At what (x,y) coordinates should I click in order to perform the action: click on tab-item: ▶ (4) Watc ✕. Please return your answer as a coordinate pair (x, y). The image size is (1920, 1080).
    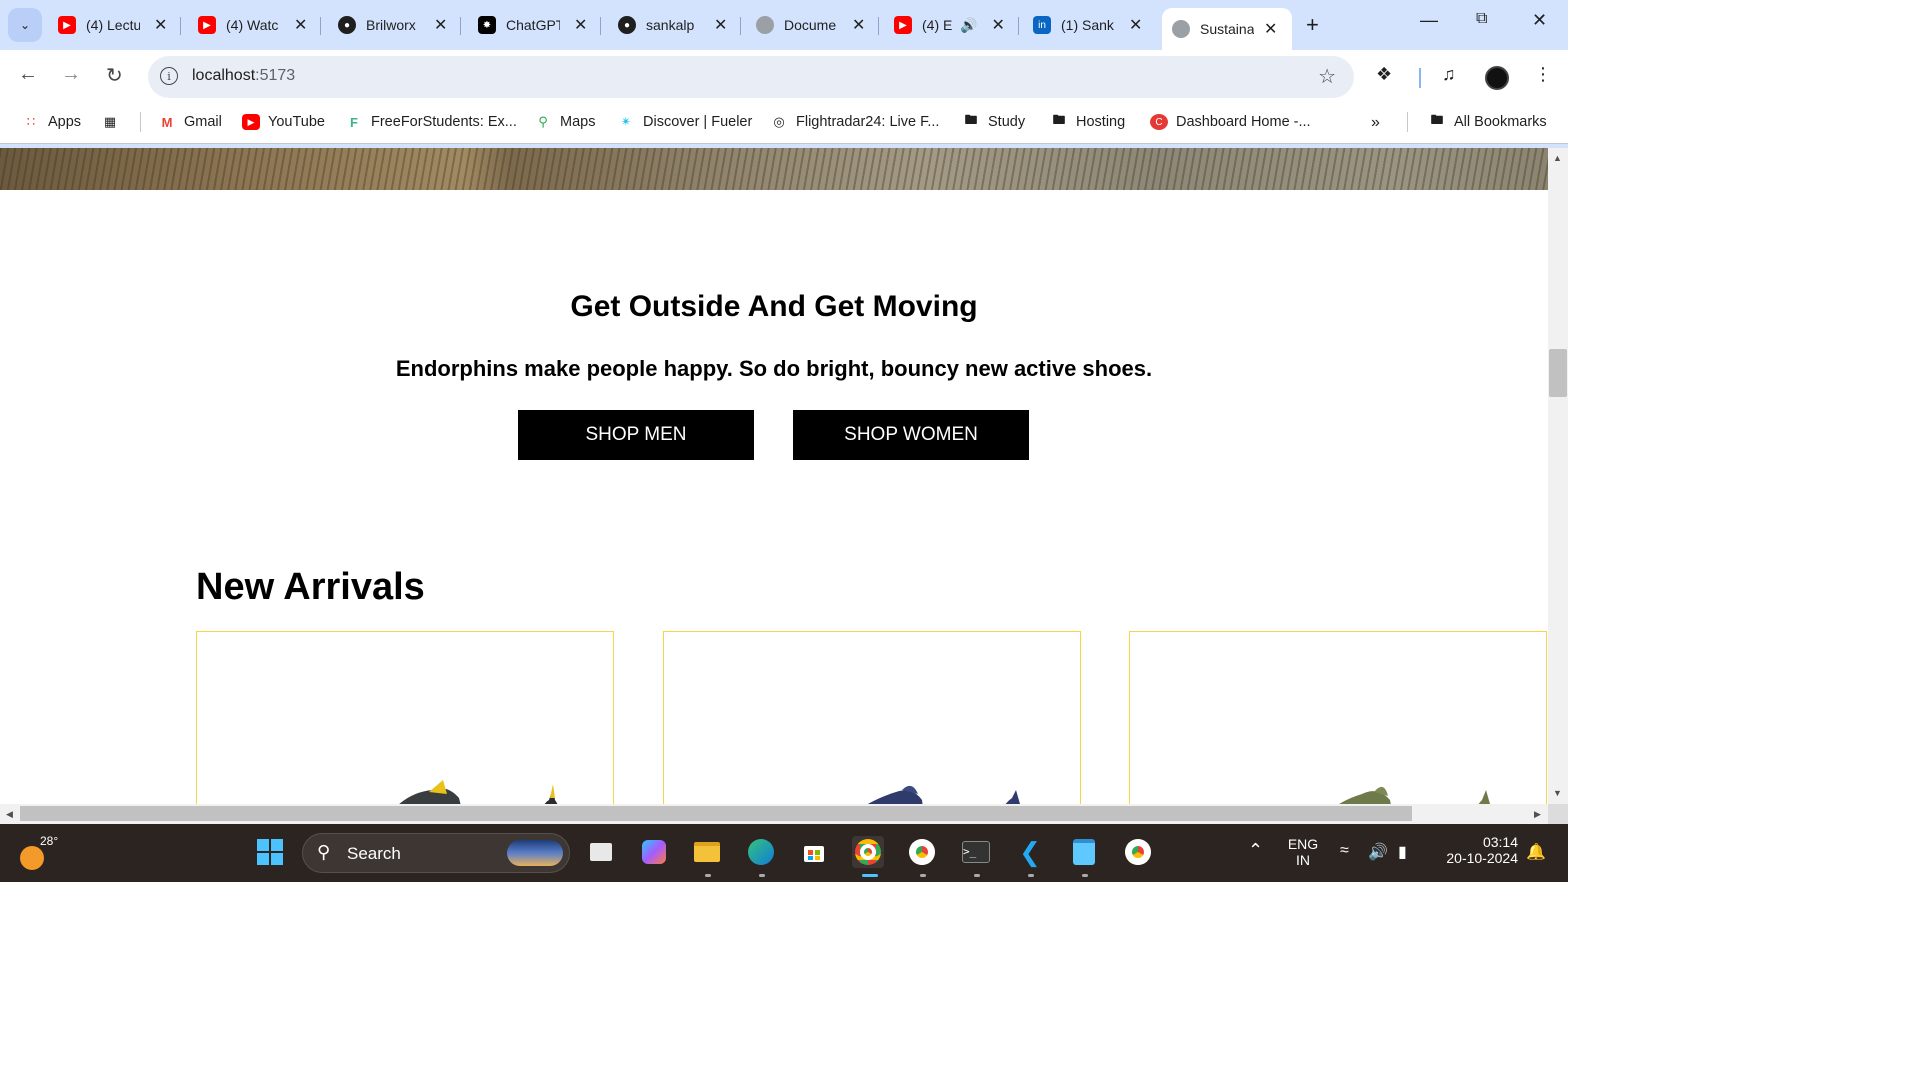
    Looking at the image, I should click on (260, 25).